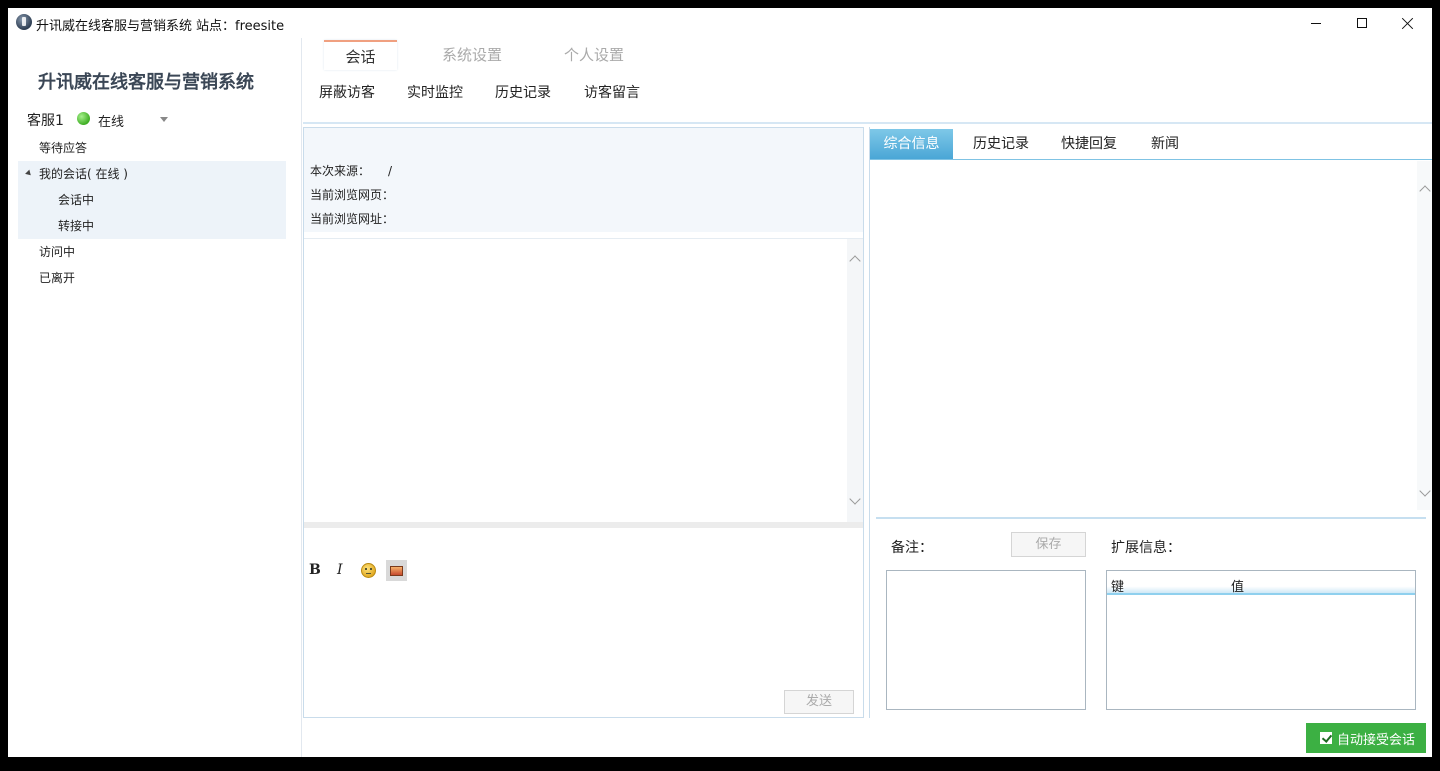  Describe the element at coordinates (583, 622) in the screenshot. I see `message-editor: B I 发送` at that location.